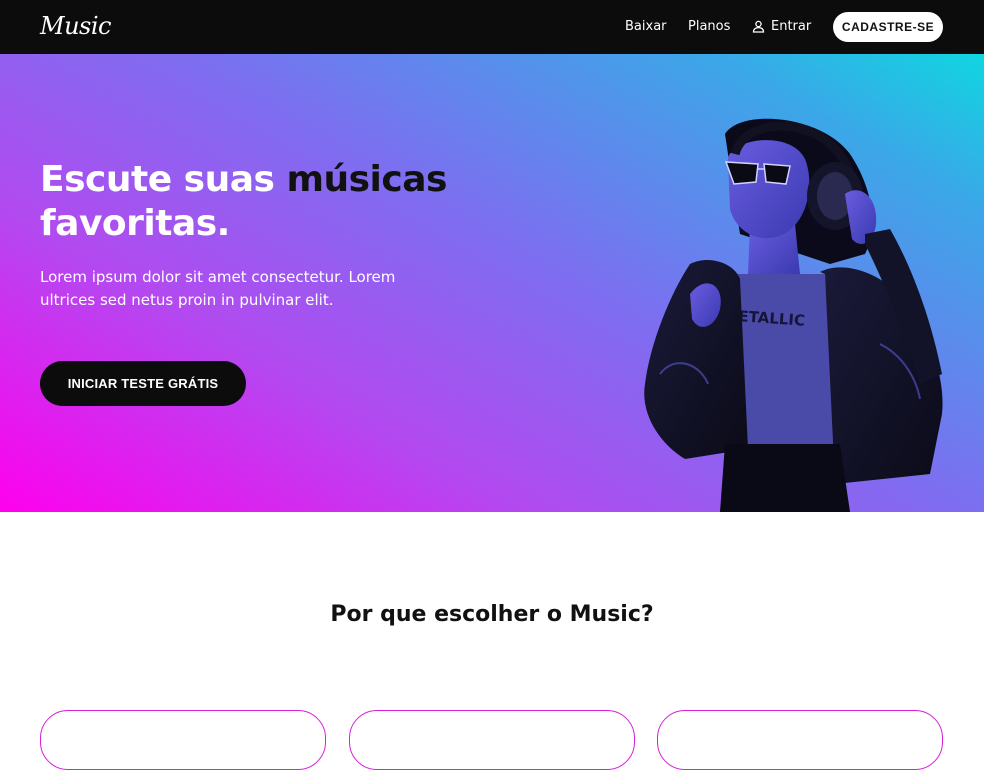 Image resolution: width=984 pixels, height=770 pixels. What do you see at coordinates (163, 179) in the screenshot?
I see `hero-title-part1: Escute suas` at bounding box center [163, 179].